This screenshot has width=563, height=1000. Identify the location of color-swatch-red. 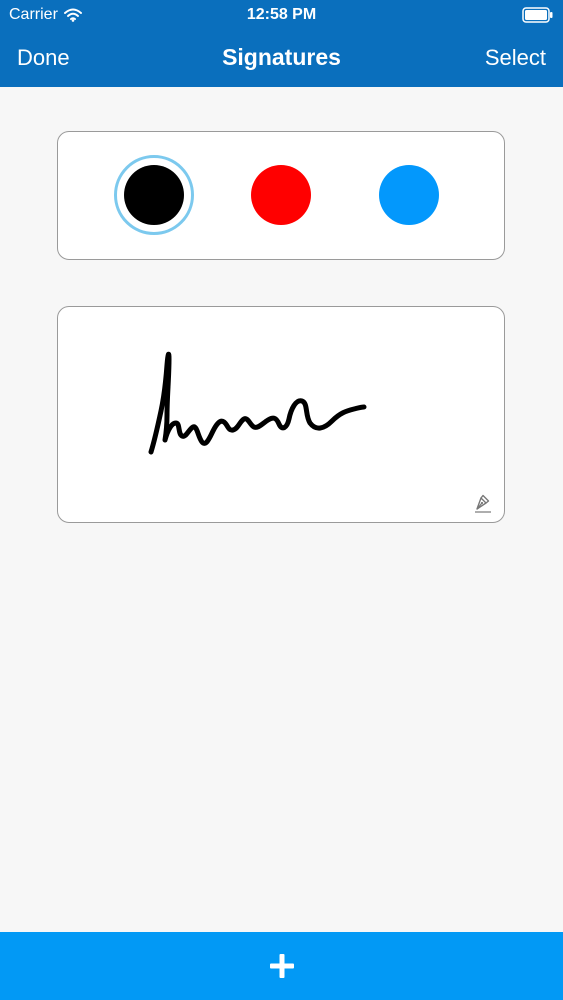
(281, 195).